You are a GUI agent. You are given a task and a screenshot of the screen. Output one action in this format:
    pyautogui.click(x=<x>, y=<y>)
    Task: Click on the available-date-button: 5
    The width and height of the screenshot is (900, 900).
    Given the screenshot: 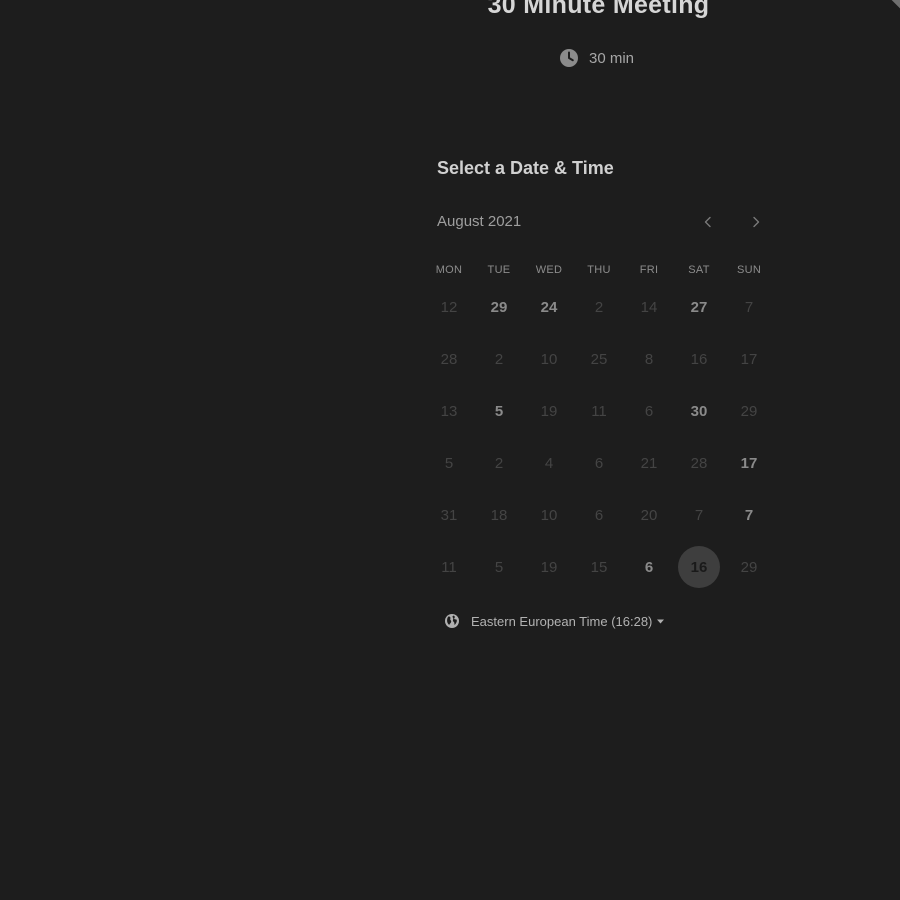 What is the action you would take?
    pyautogui.click(x=499, y=411)
    